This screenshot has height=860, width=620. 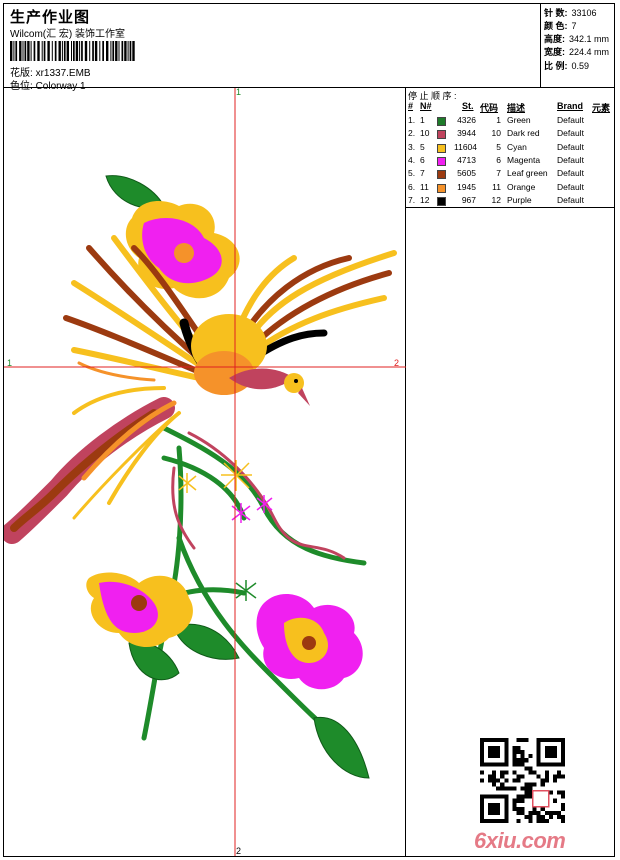 I want to click on sequence-row: 6. 11 1945 11 Orange Default, so click(x=510, y=188).